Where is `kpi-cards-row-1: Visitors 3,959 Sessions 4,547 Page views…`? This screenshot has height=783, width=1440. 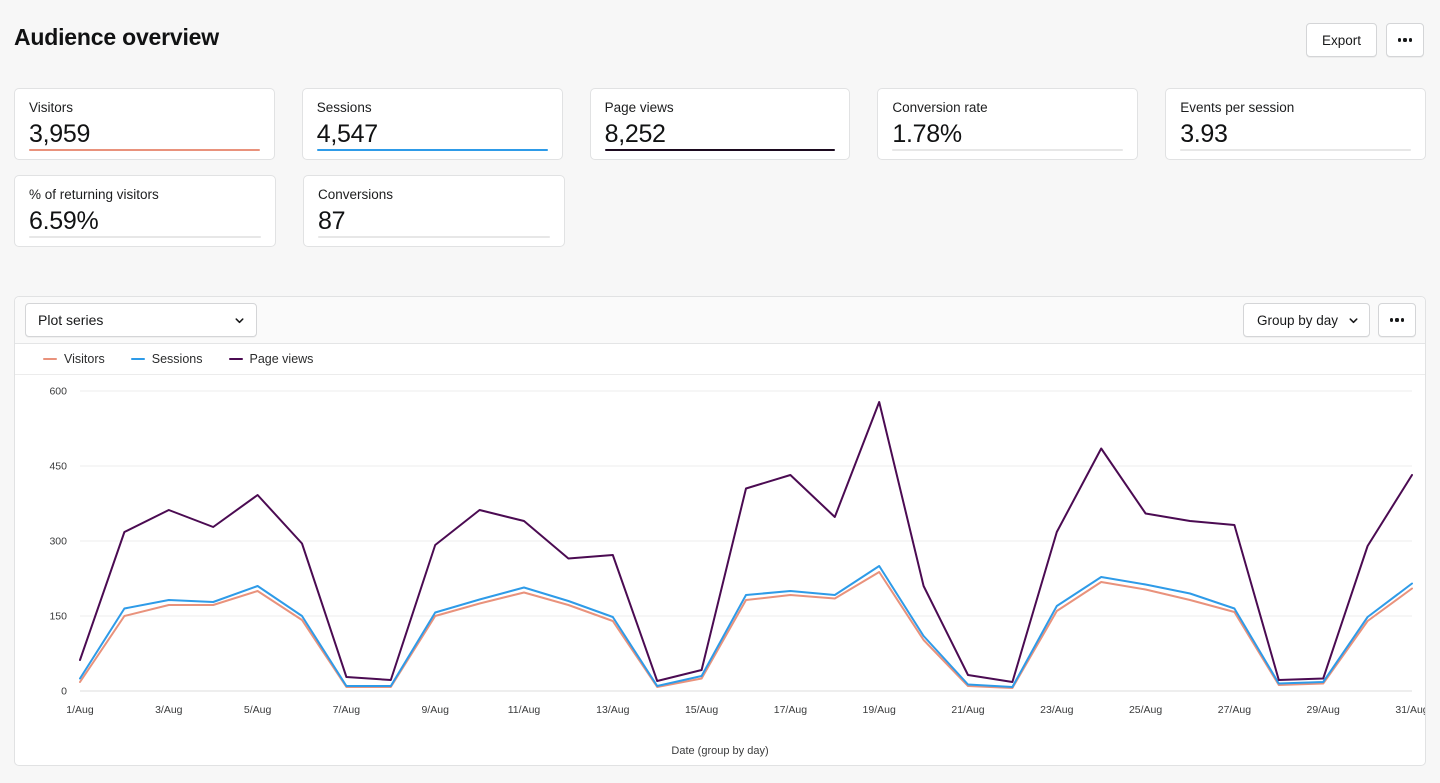 kpi-cards-row-1: Visitors 3,959 Sessions 4,547 Page views… is located at coordinates (720, 124).